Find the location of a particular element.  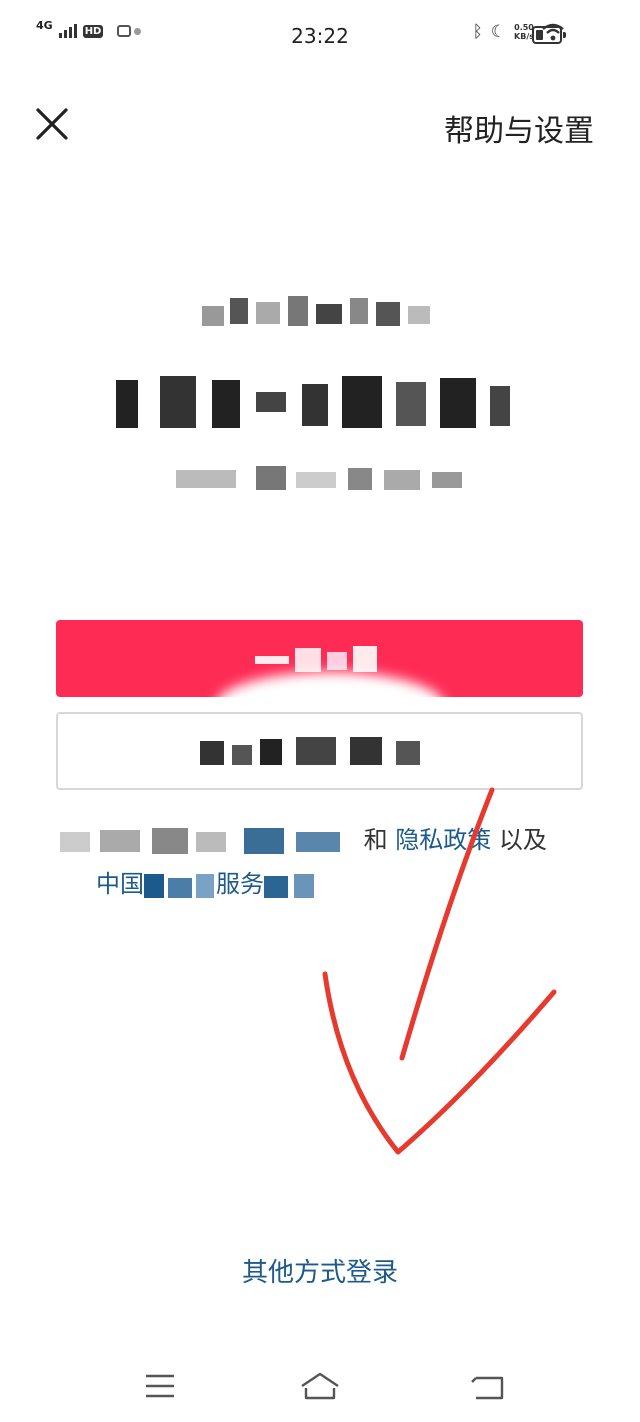

home-button is located at coordinates (320, 1386).